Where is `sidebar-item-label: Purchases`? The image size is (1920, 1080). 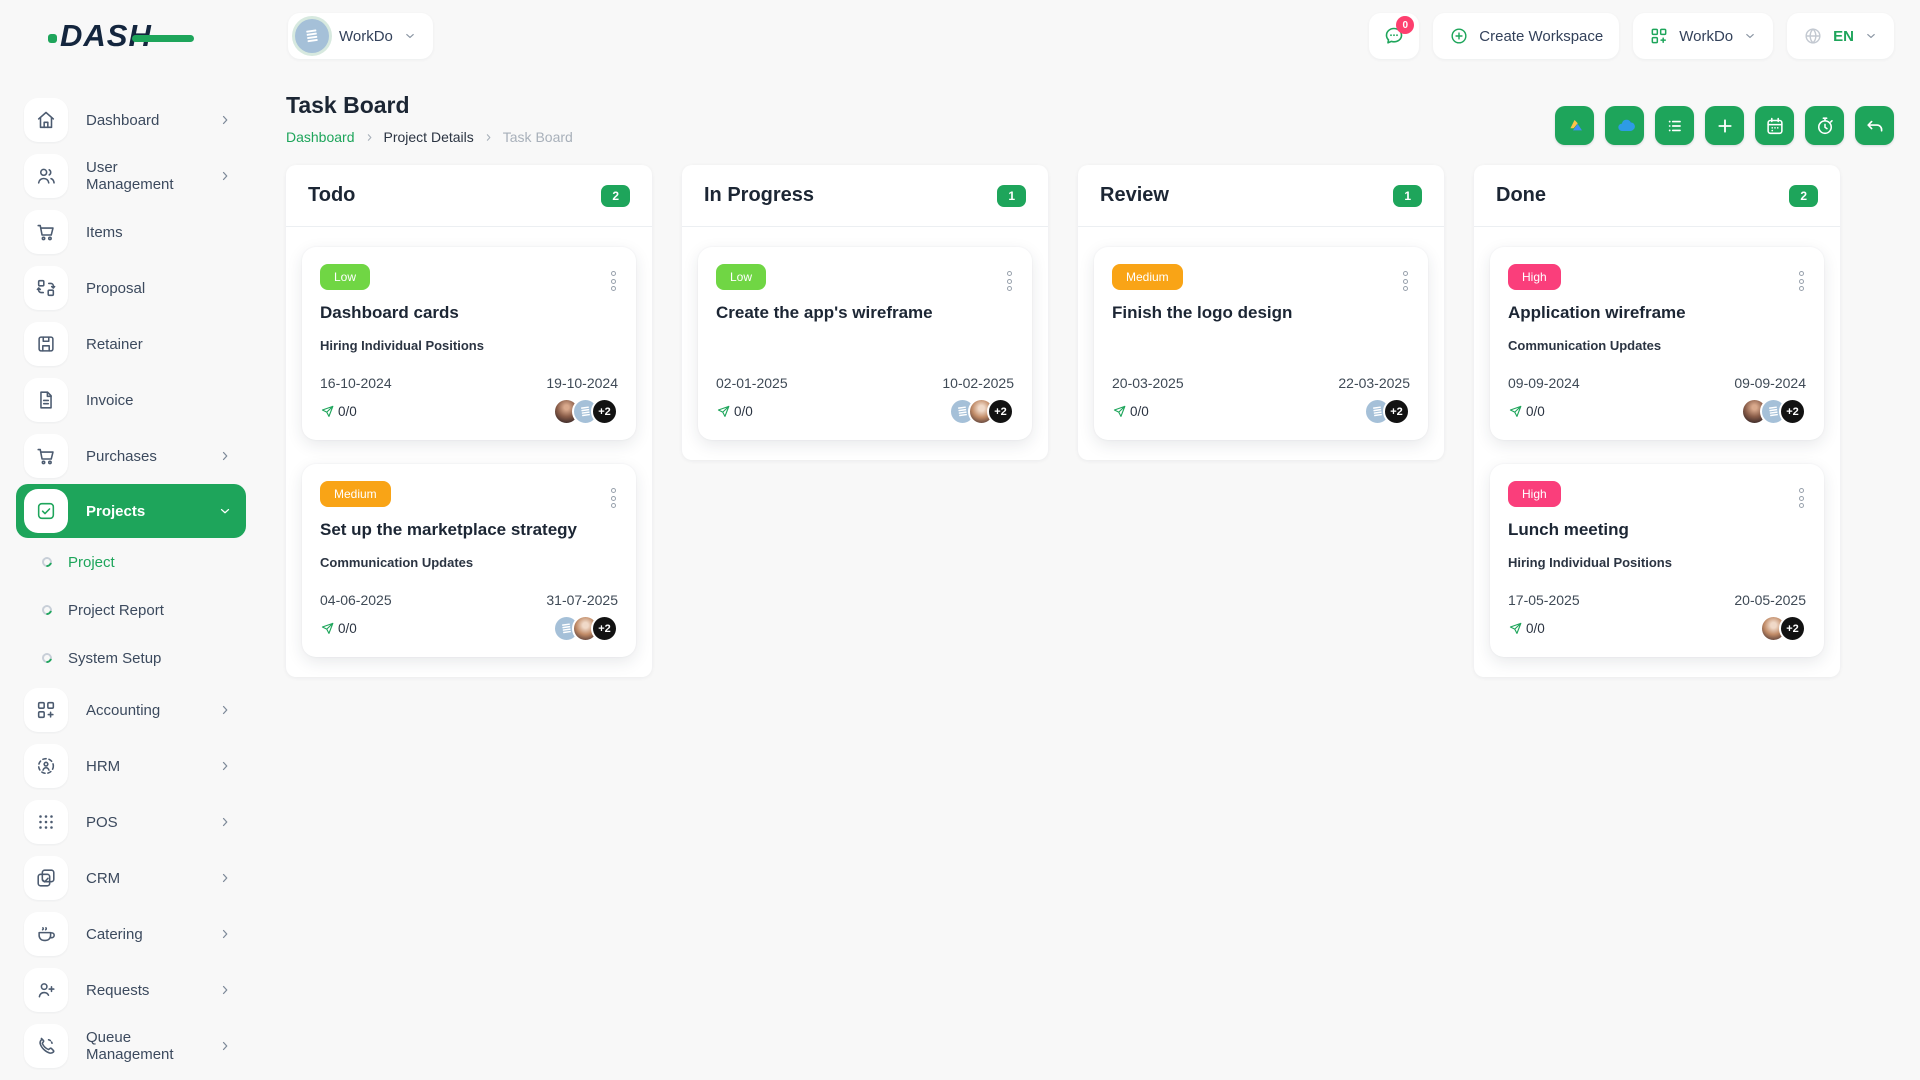 sidebar-item-label: Purchases is located at coordinates (121, 456).